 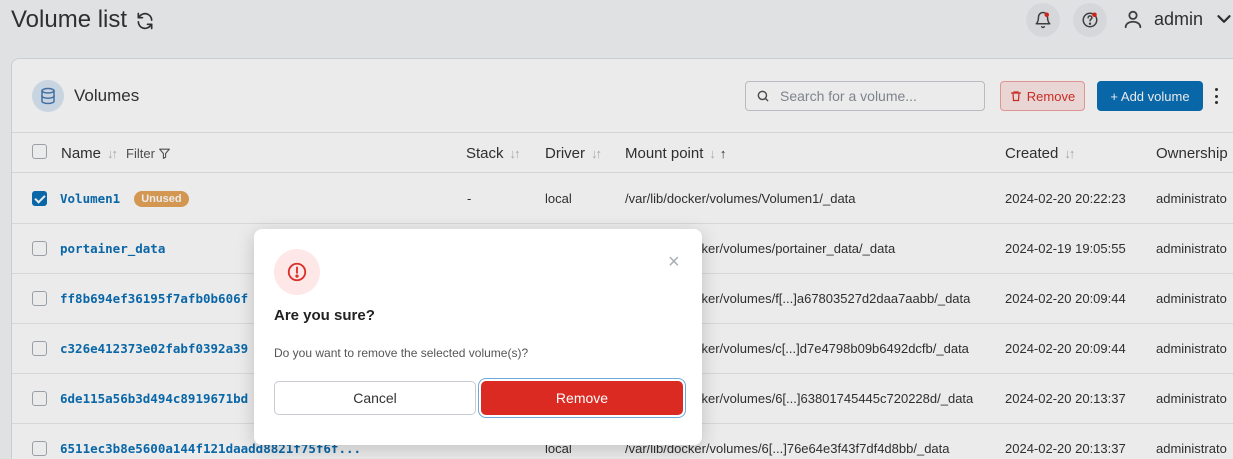 What do you see at coordinates (324, 315) in the screenshot?
I see `dialog-title: Are you sure?` at bounding box center [324, 315].